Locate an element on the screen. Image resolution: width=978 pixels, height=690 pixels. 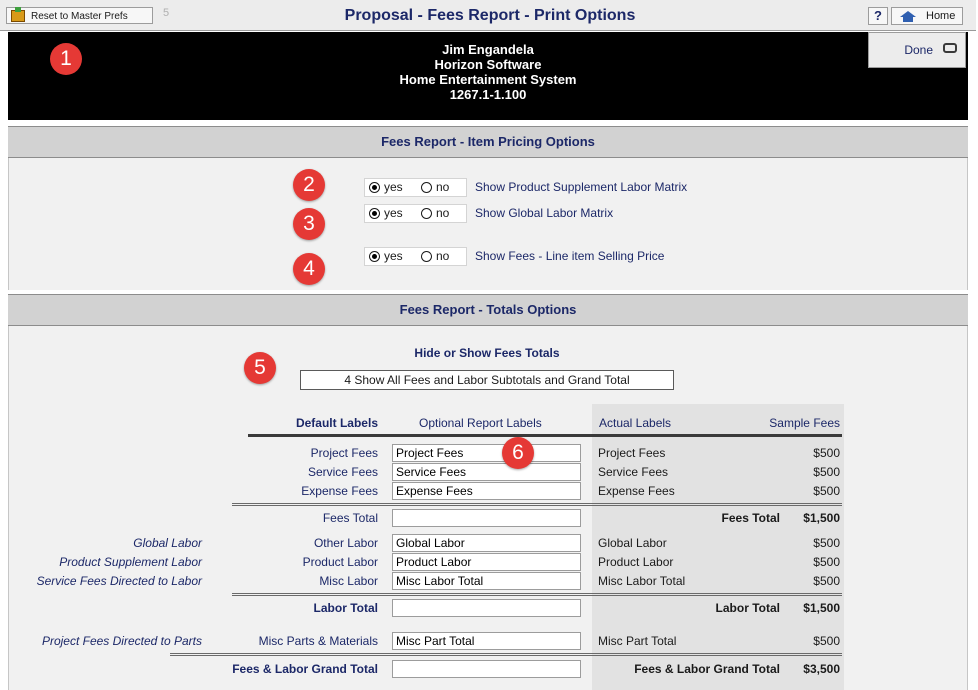
optional-label-input: Project Fees is located at coordinates (486, 453).